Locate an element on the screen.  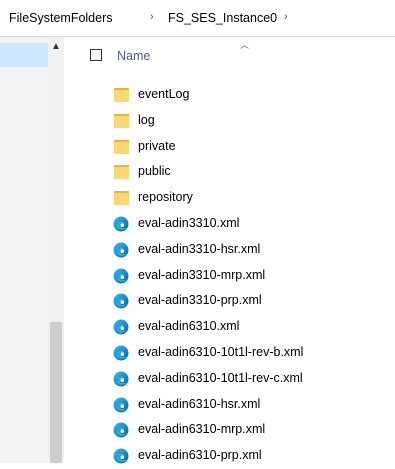
nav-scrollbar: ▲ is located at coordinates (56, 250).